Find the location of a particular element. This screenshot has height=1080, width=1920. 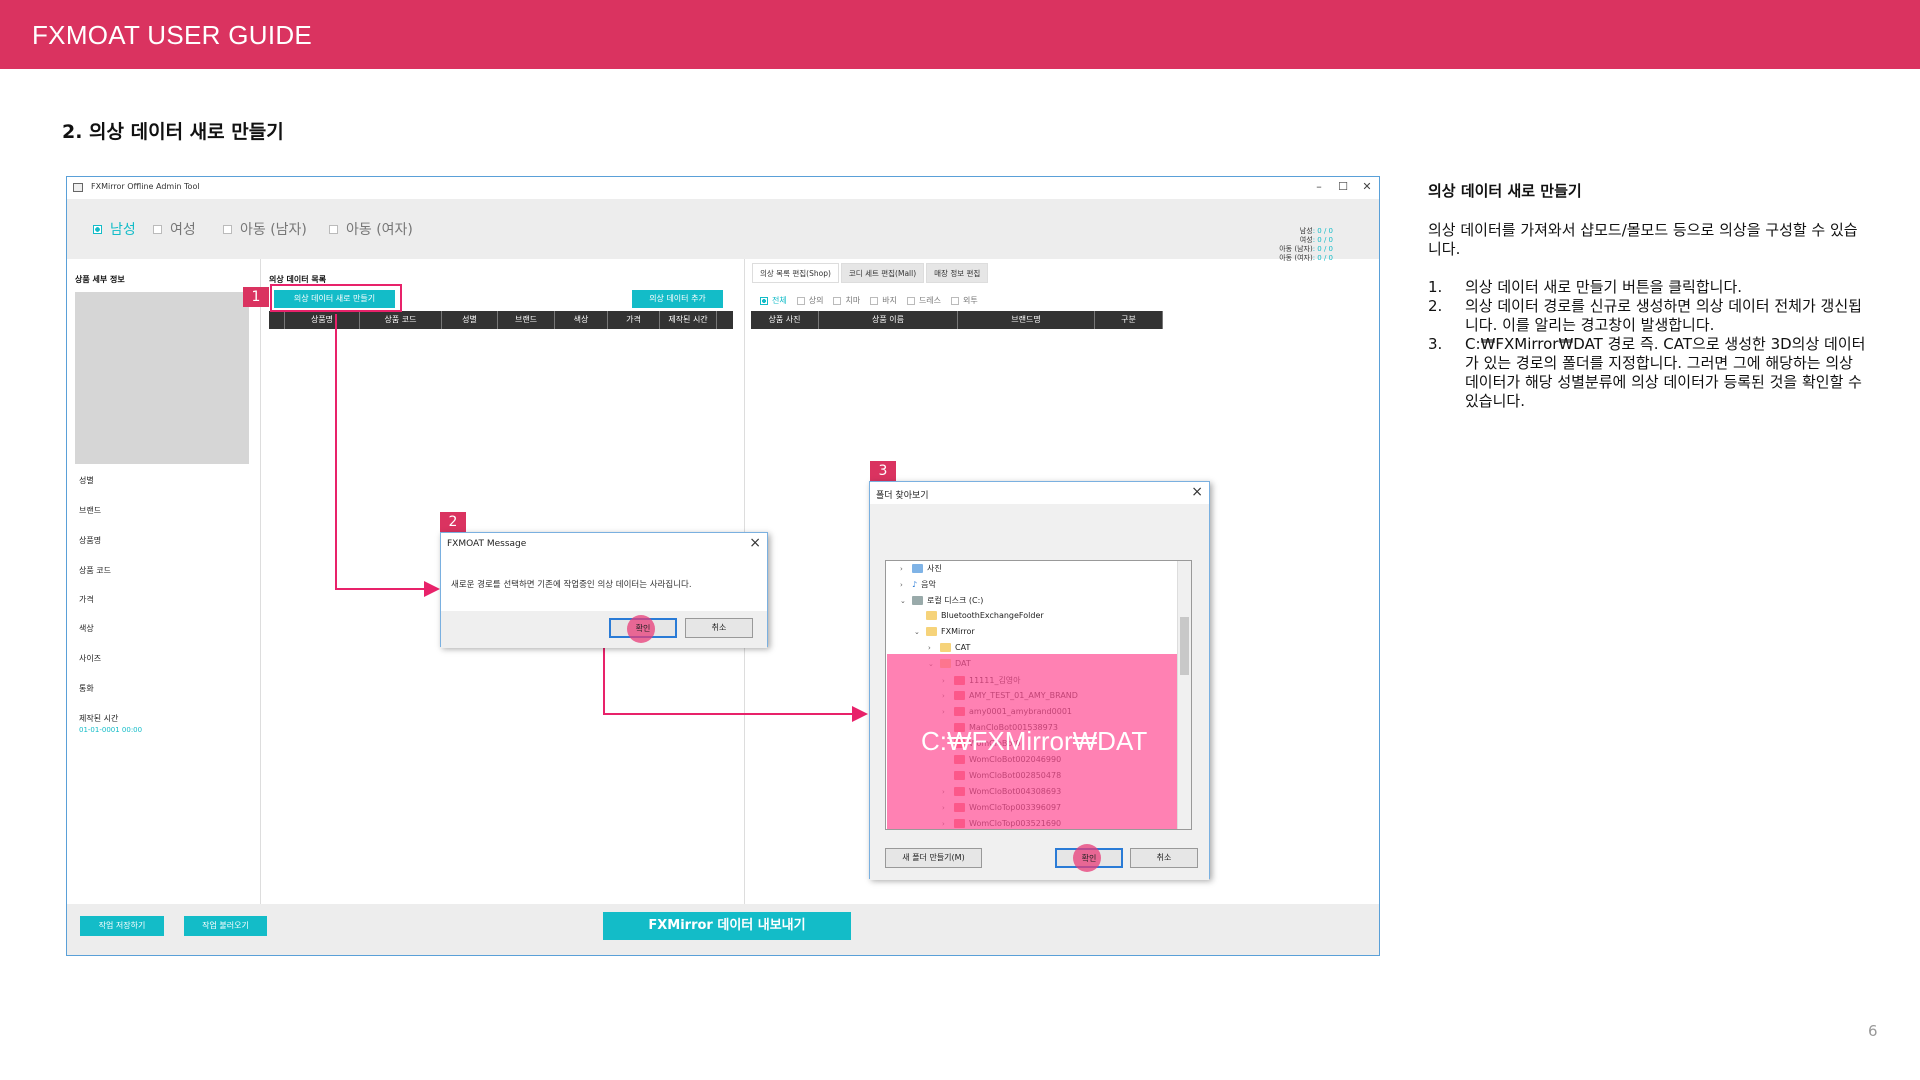

tree-node: ⌄ 로컬 디스크 (C:) is located at coordinates (941, 600).